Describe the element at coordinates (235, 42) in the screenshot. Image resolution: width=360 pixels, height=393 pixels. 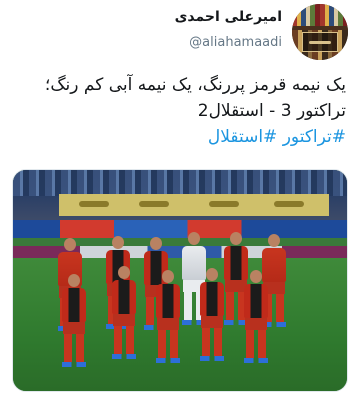
I see `author-handle: @aliahamaadi` at that location.